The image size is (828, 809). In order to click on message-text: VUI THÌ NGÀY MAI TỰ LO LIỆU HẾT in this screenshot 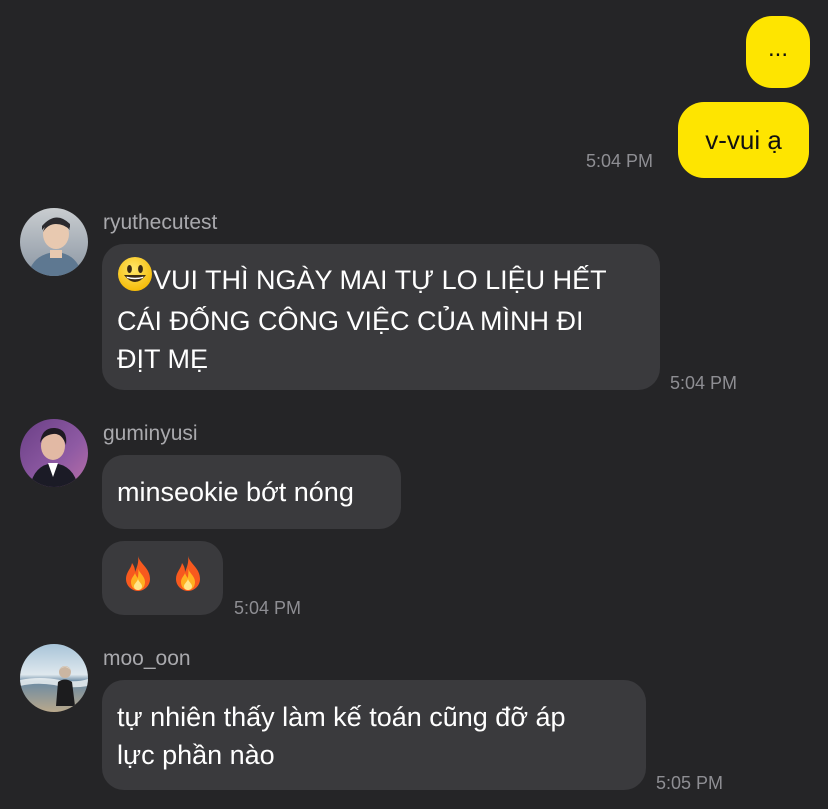, I will do `click(380, 280)`.